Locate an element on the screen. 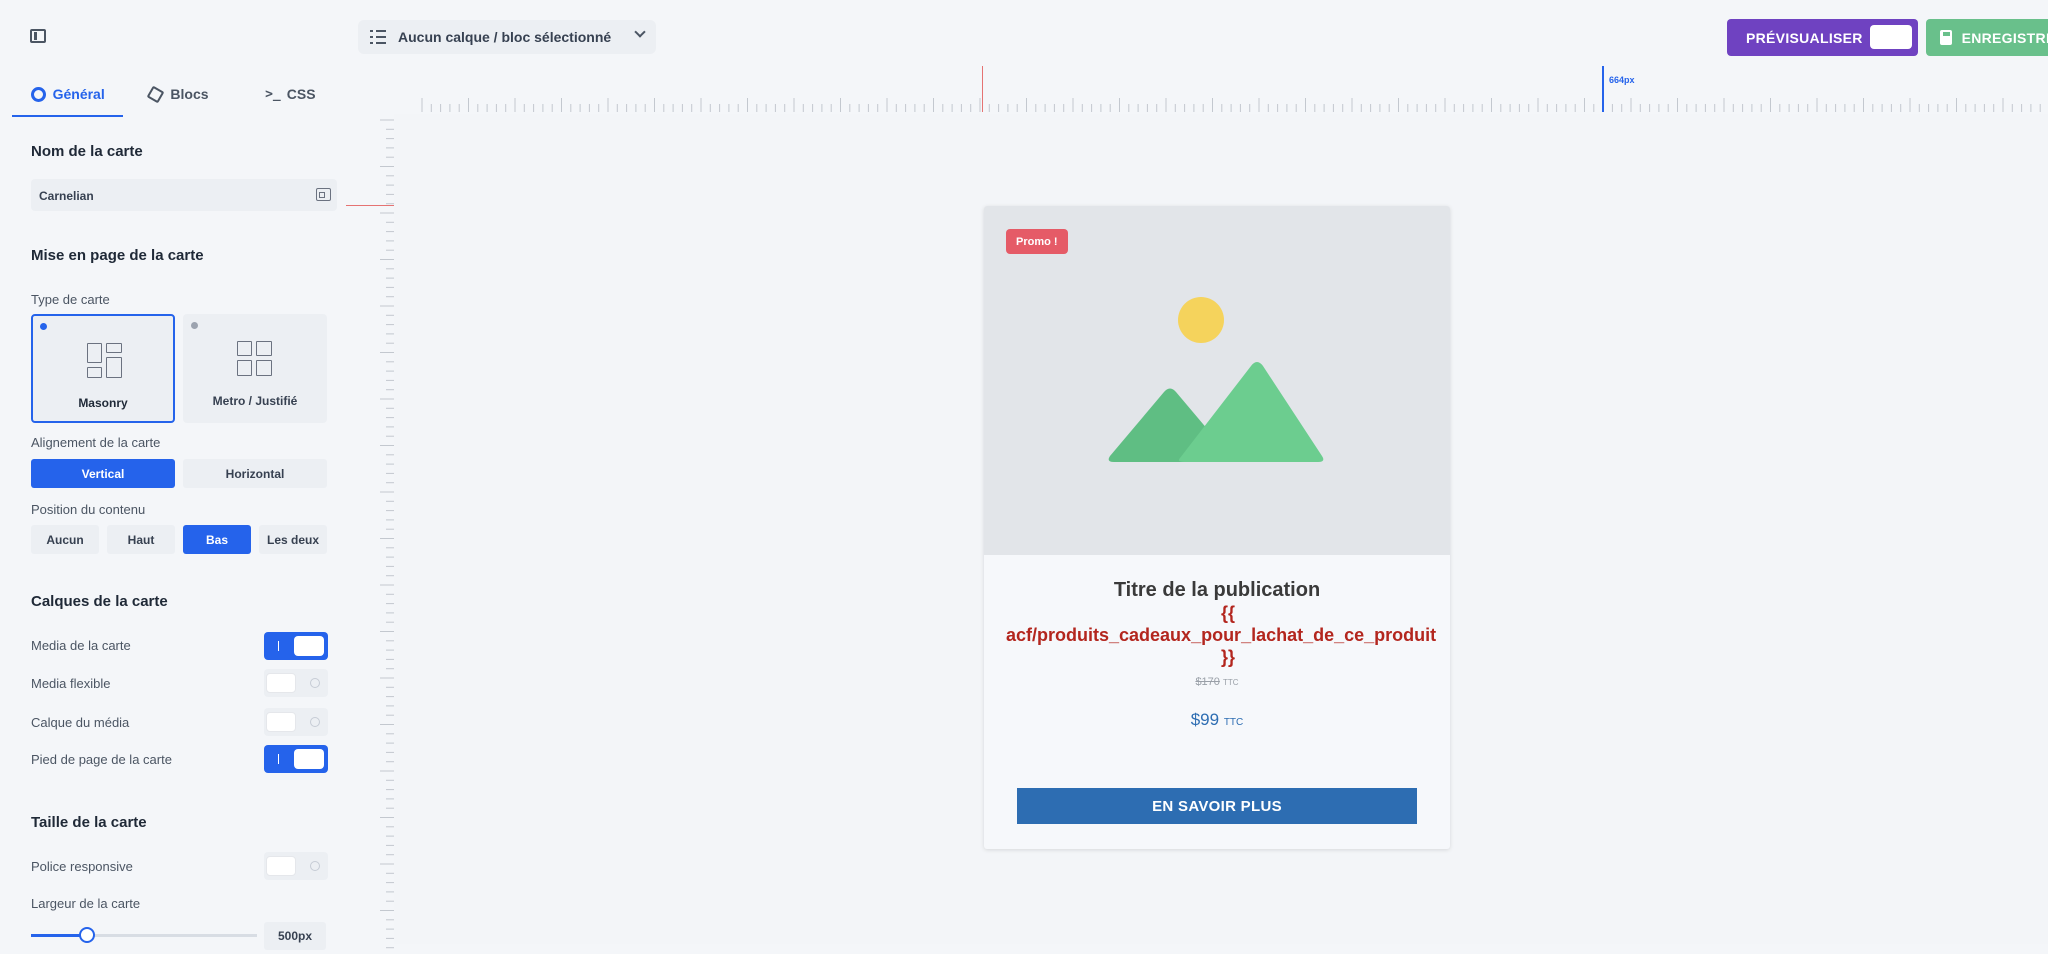 The image size is (2048, 954). tab-css: >_ CSS is located at coordinates (290, 94).